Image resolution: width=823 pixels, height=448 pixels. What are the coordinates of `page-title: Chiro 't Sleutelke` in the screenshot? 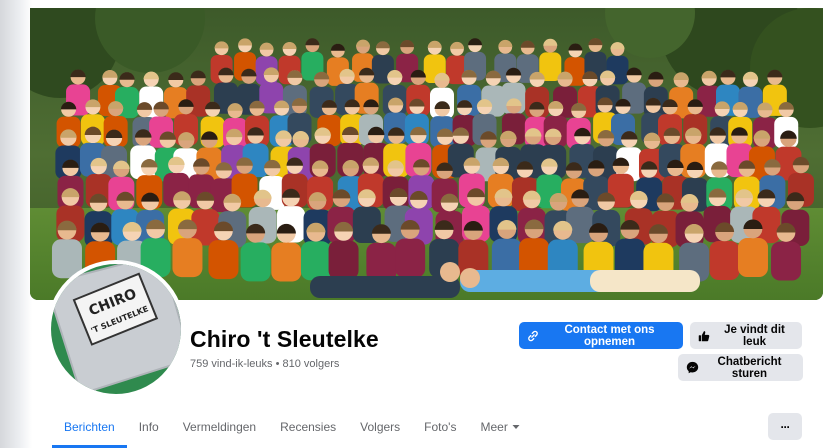 It's located at (284, 339).